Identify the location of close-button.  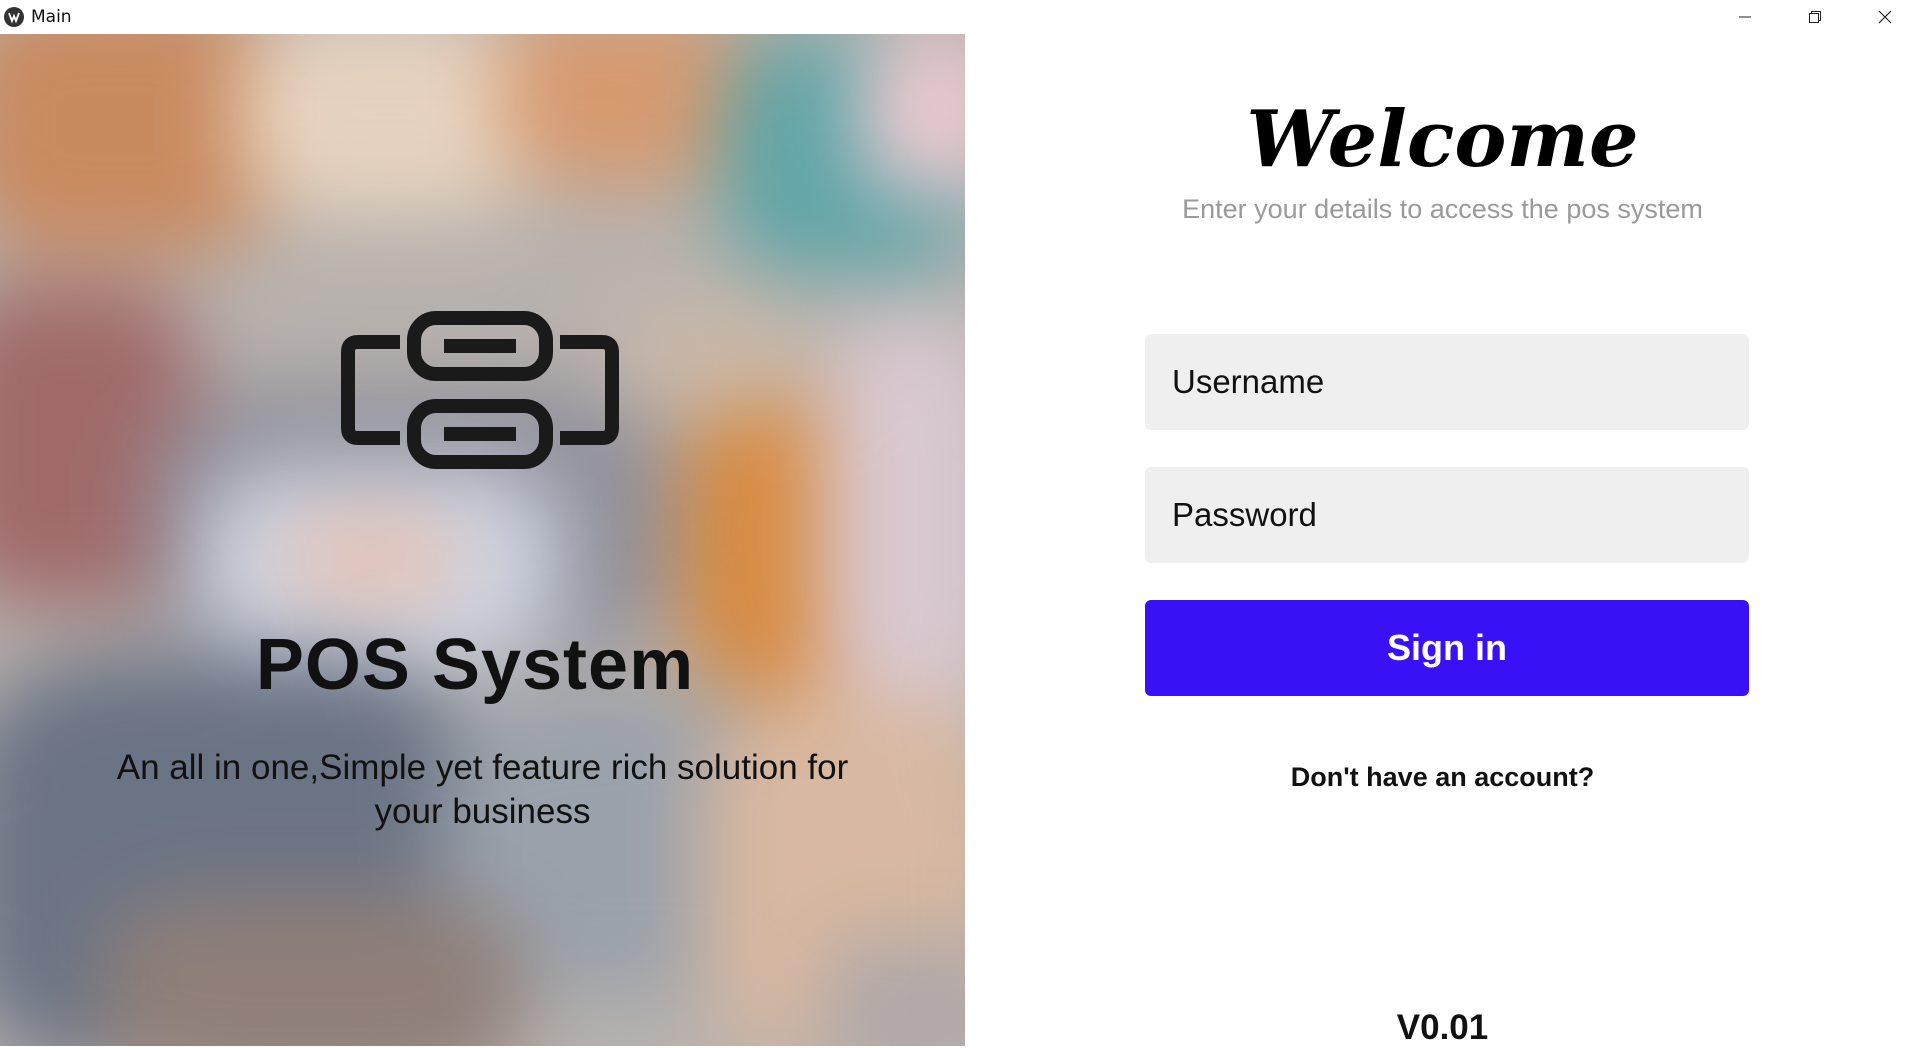
(1885, 17).